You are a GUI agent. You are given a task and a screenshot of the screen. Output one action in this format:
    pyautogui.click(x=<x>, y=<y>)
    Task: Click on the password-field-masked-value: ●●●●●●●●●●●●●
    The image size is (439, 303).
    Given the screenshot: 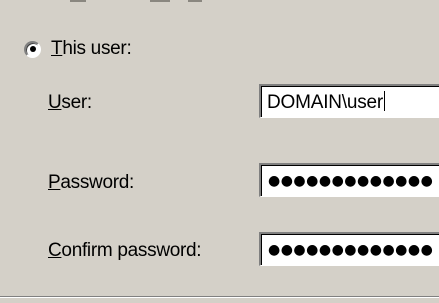 What is the action you would take?
    pyautogui.click(x=351, y=181)
    